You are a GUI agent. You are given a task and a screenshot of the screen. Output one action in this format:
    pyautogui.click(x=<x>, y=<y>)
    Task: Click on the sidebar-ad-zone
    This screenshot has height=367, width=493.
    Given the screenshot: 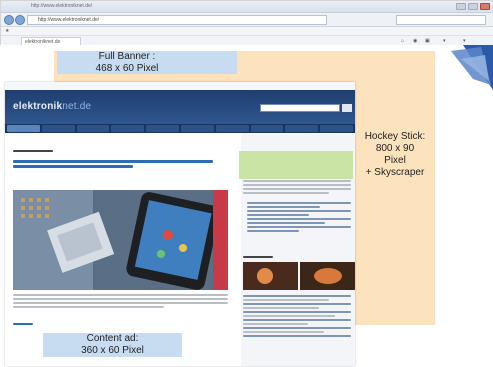 What is the action you would take?
    pyautogui.click(x=296, y=165)
    